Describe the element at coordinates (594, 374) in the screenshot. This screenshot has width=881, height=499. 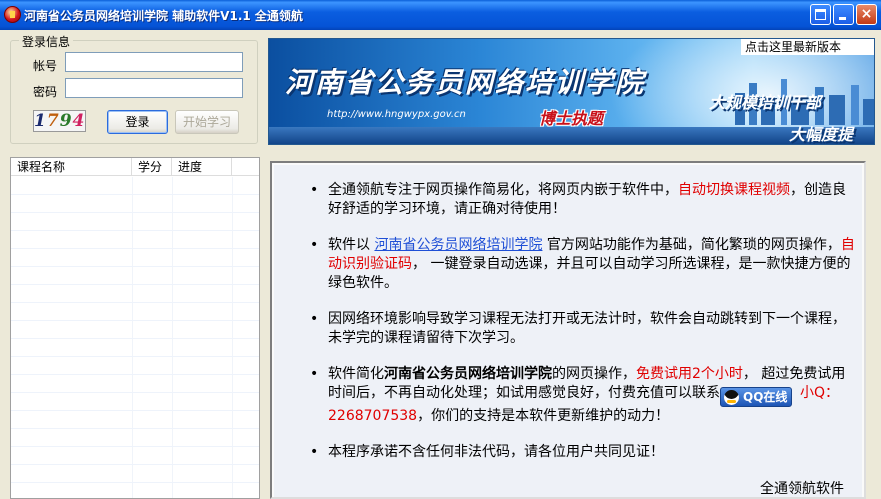
I see `info-text: 的网页操作，` at that location.